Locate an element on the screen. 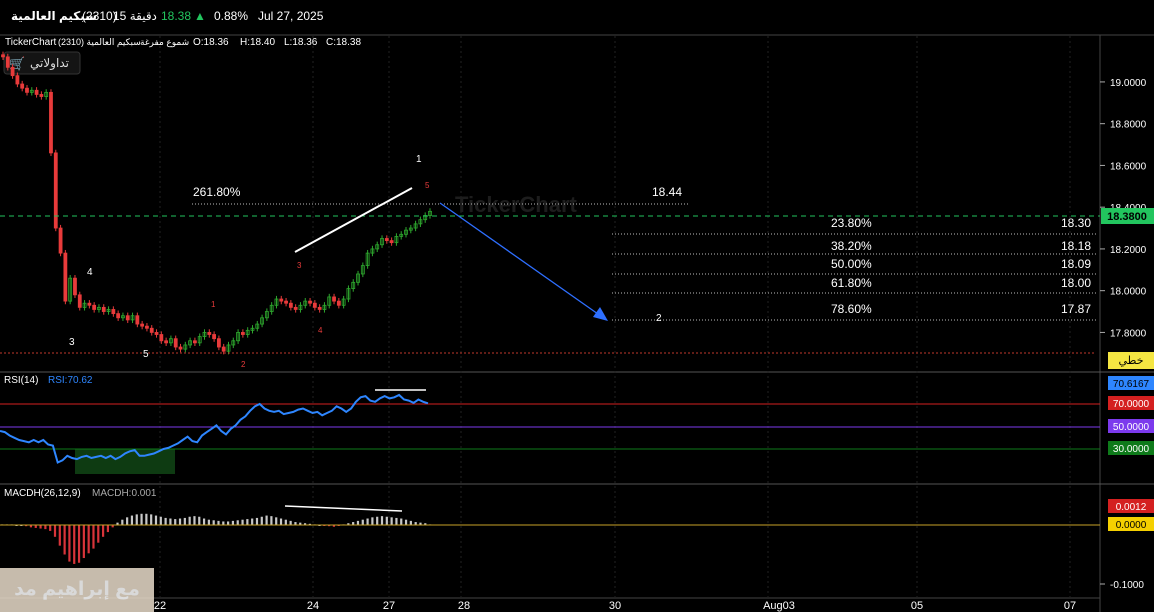 This screenshot has width=1154, height=612. chart-style-label: خطي is located at coordinates (1131, 361).